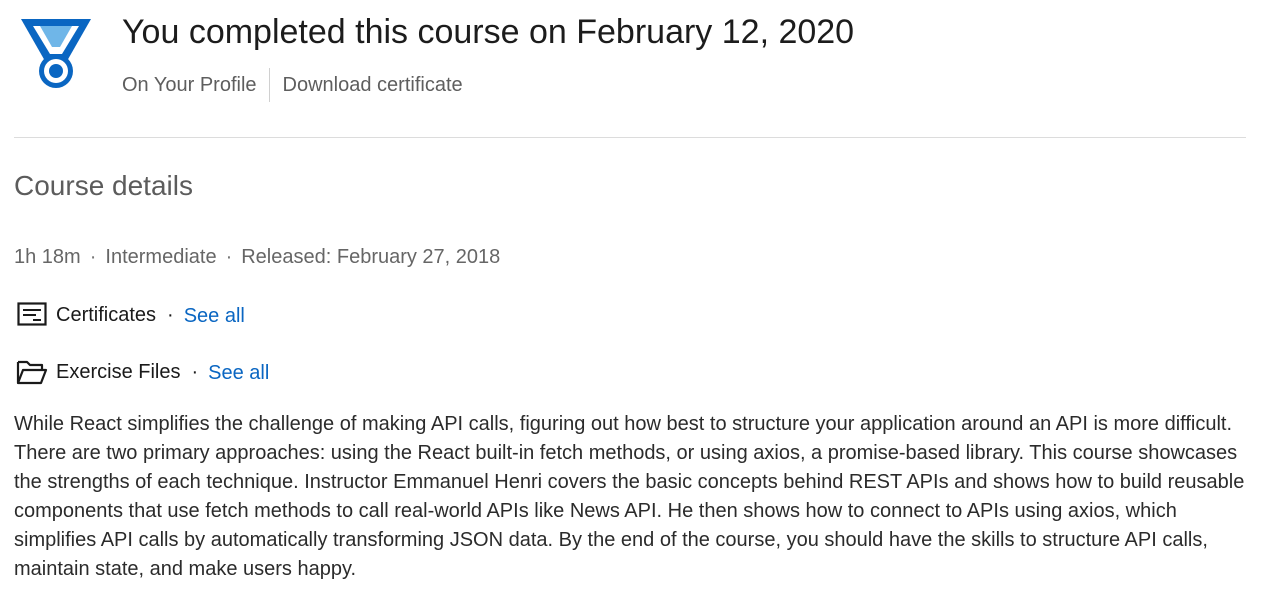 This screenshot has width=1262, height=608. I want to click on completion-links: On Your Profile Download certificate, so click(292, 85).